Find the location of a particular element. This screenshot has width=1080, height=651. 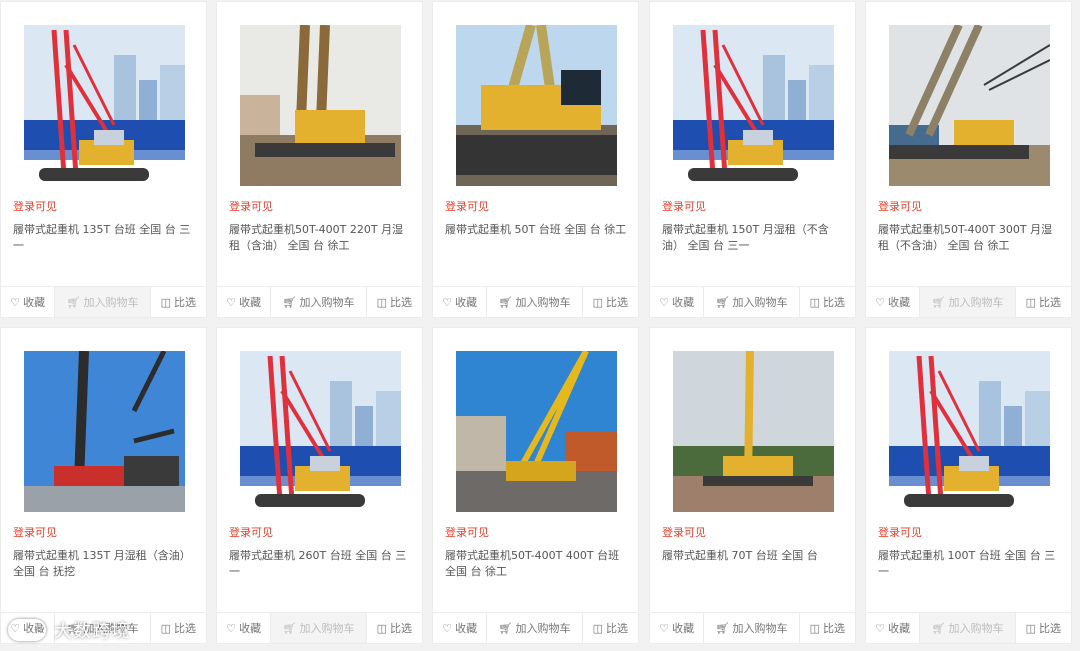

product-title: 履带式起重机 260T 台班 全国 台 三一 is located at coordinates (320, 564).